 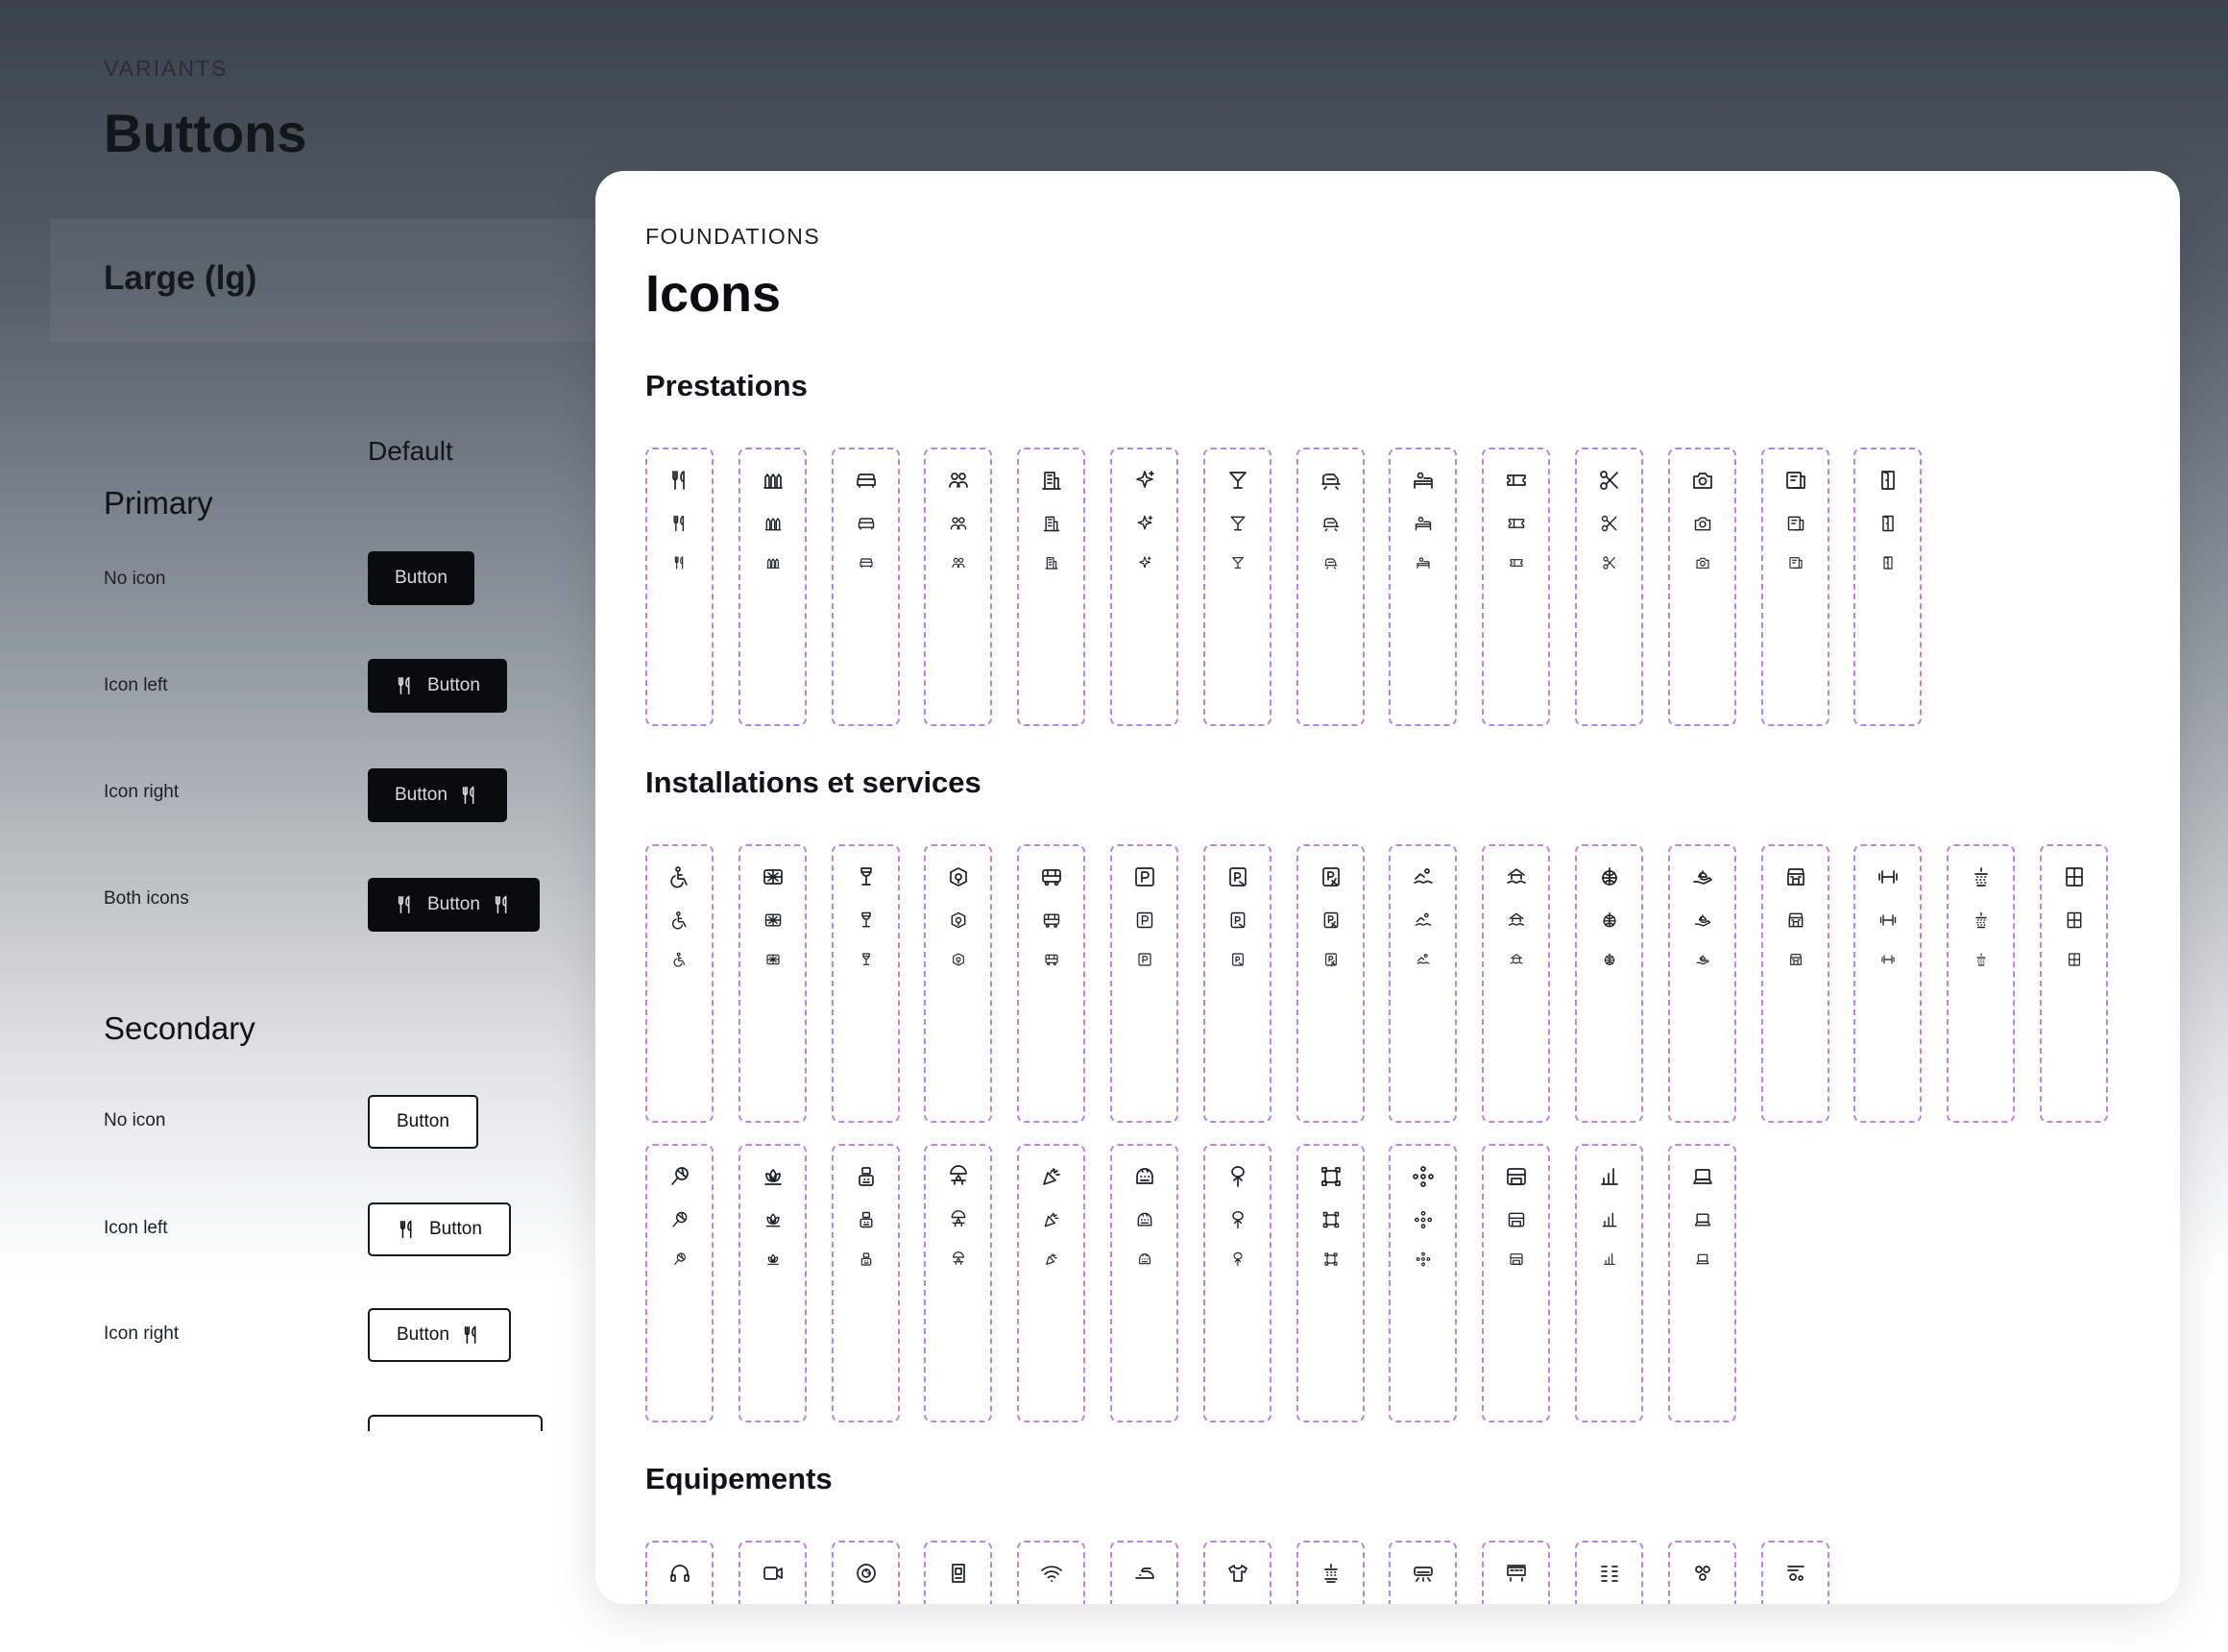 I want to click on primary-icon-right-button: Button, so click(x=438, y=795).